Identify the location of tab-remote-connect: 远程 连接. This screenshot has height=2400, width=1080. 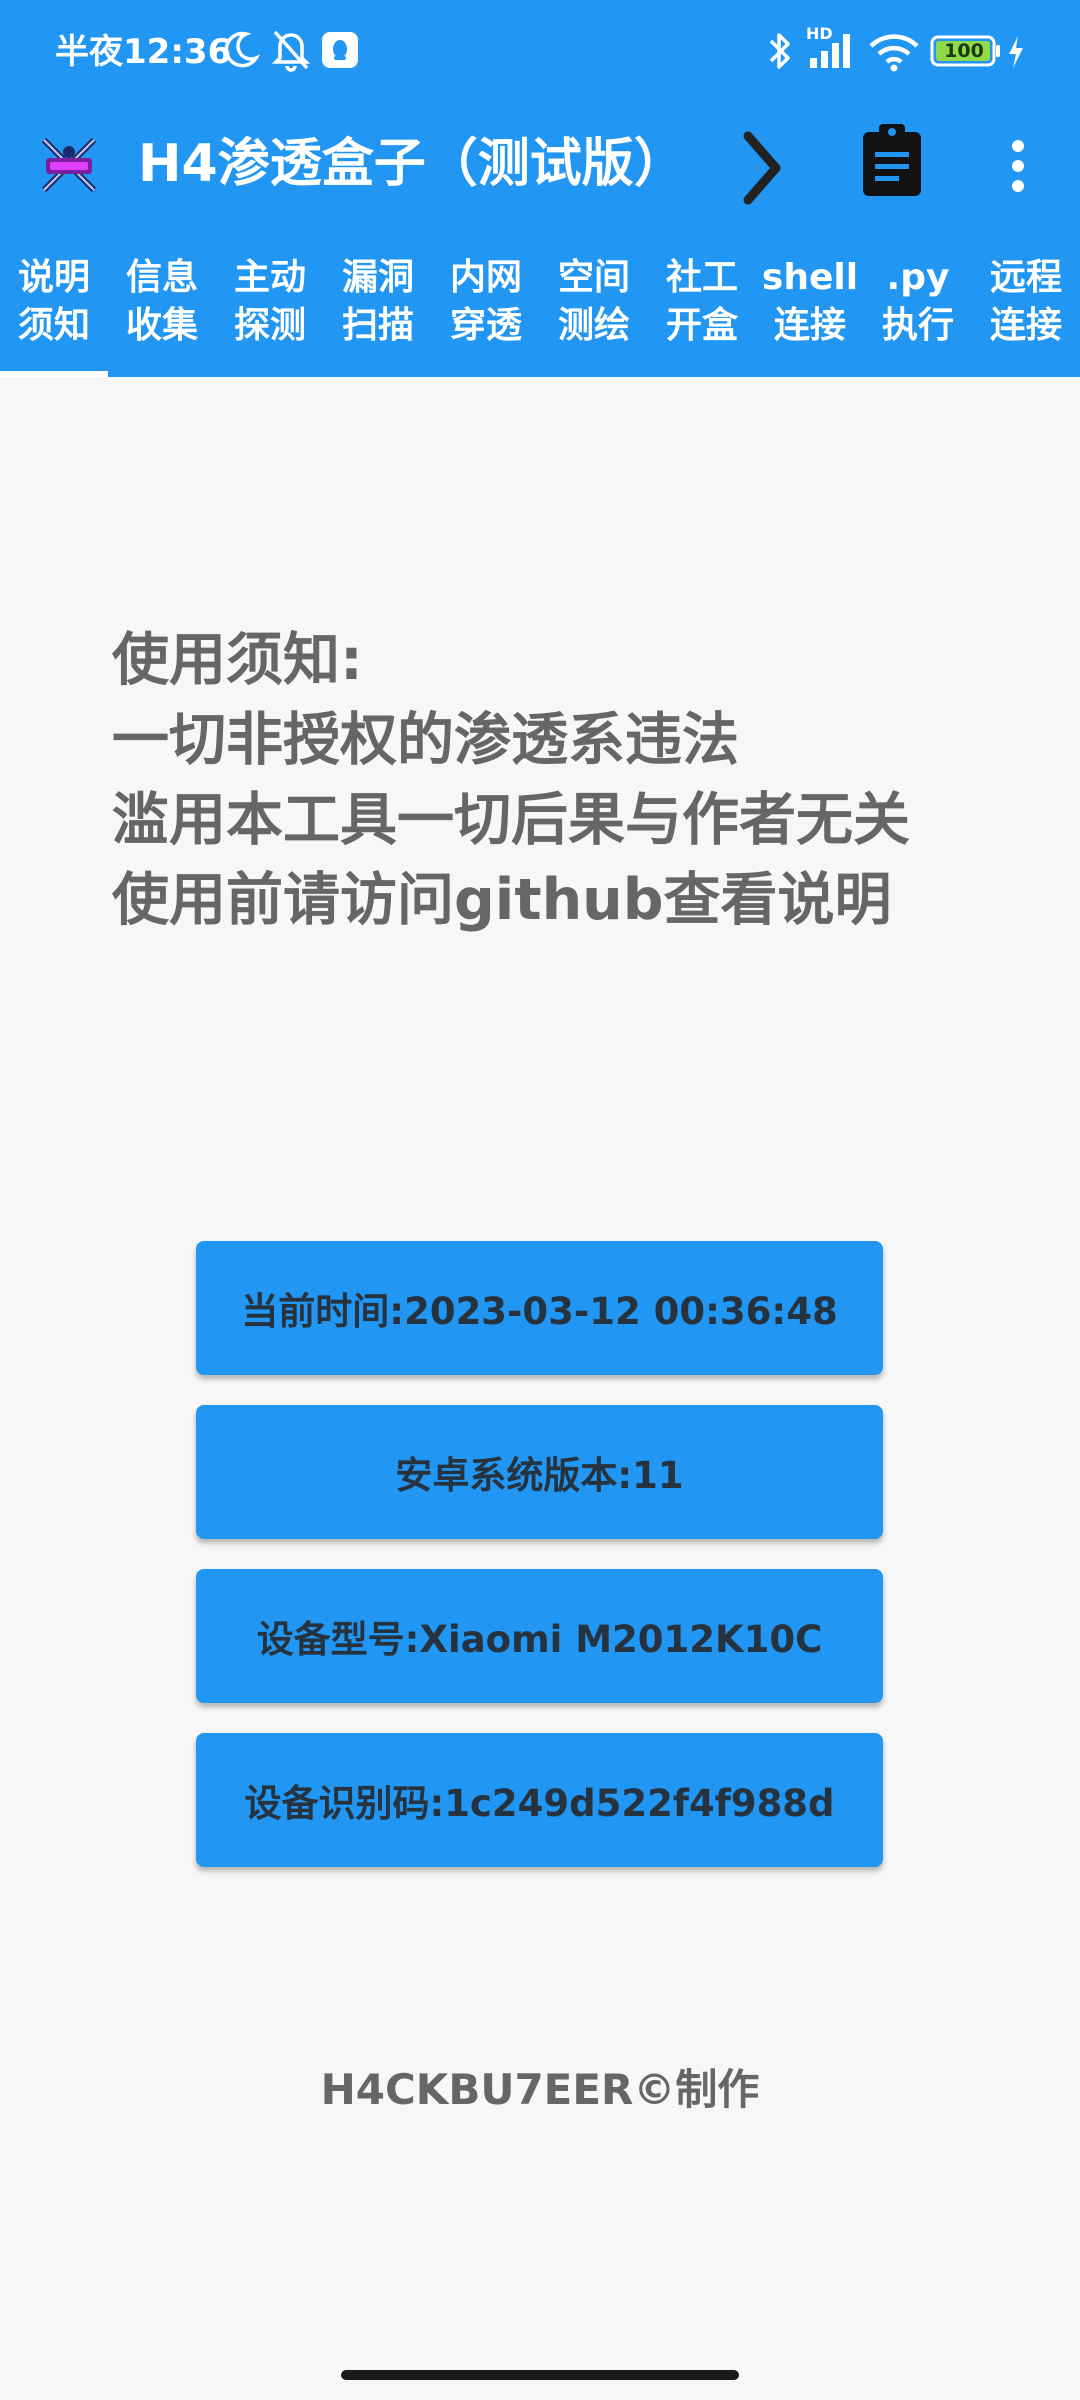
(1026, 309).